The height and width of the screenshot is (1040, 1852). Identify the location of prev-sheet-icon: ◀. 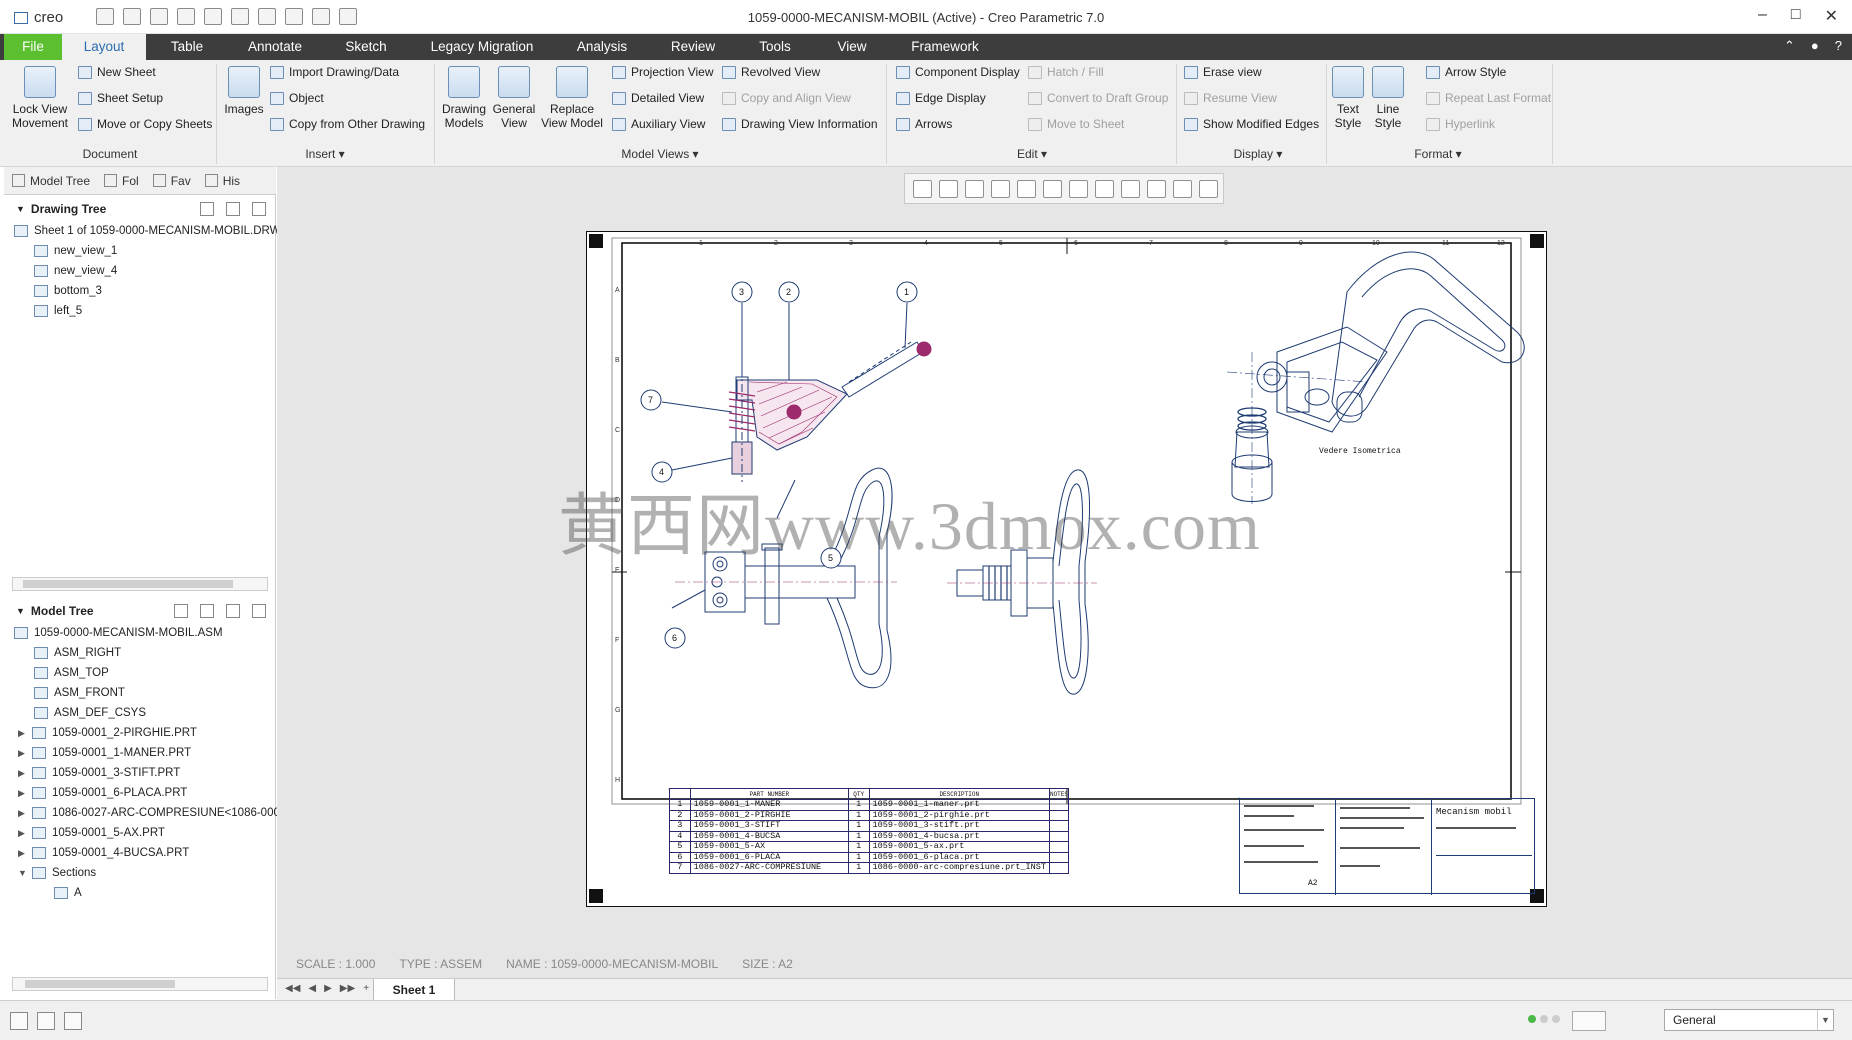
(312, 988).